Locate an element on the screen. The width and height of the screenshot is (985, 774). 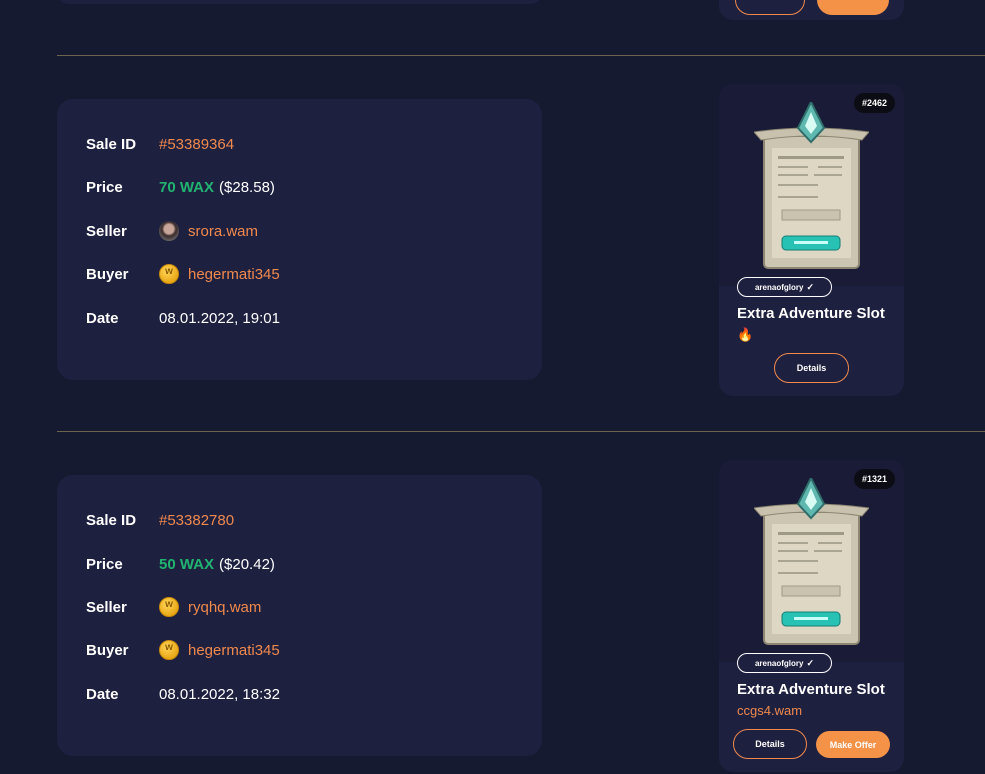
price-row: Price 70 WAX ($28.58) is located at coordinates (180, 187).